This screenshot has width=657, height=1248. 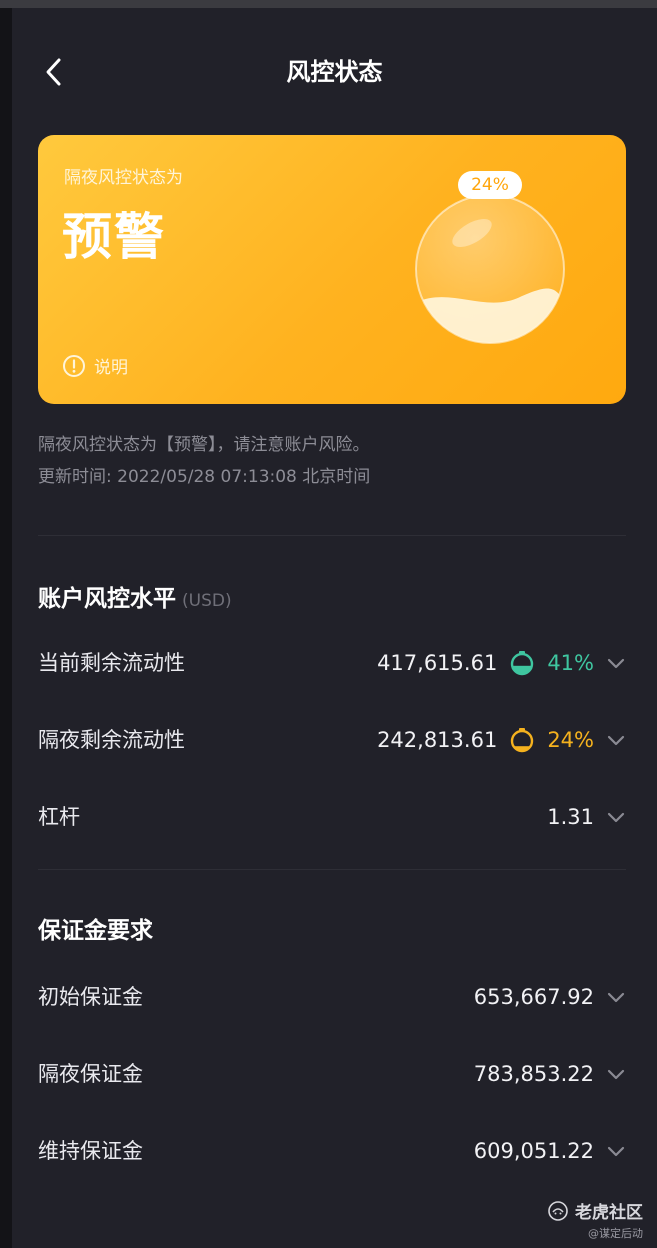 What do you see at coordinates (207, 601) in the screenshot?
I see `currency-unit: (USD)` at bounding box center [207, 601].